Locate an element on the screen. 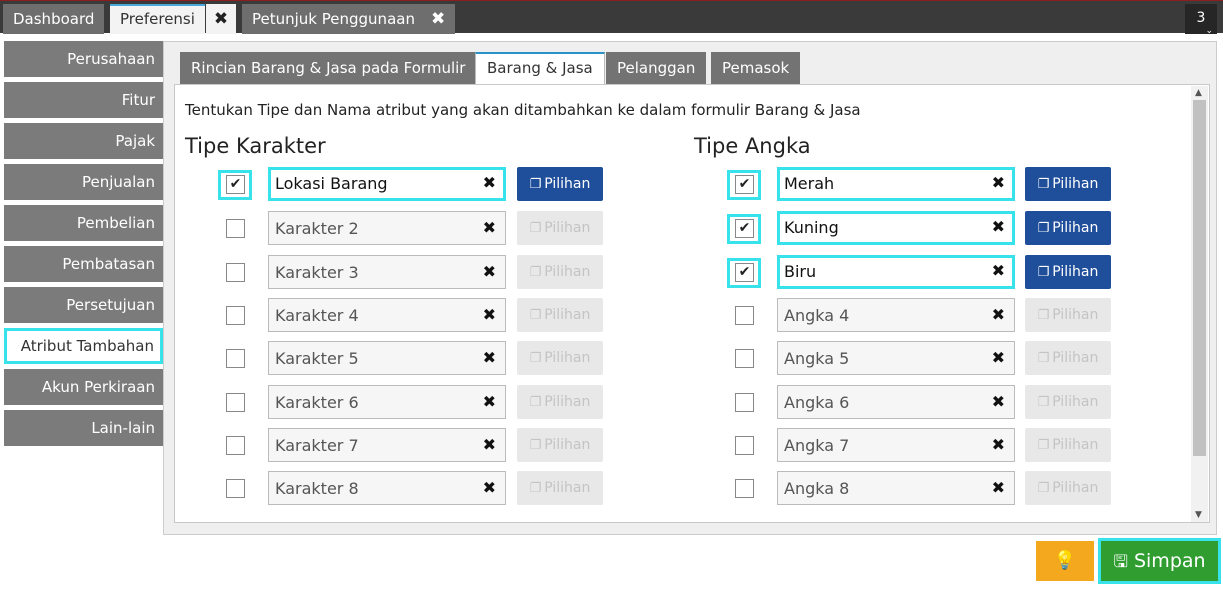 The height and width of the screenshot is (592, 1223). sidebar-item-penjualan: Penjualan is located at coordinates (83, 182).